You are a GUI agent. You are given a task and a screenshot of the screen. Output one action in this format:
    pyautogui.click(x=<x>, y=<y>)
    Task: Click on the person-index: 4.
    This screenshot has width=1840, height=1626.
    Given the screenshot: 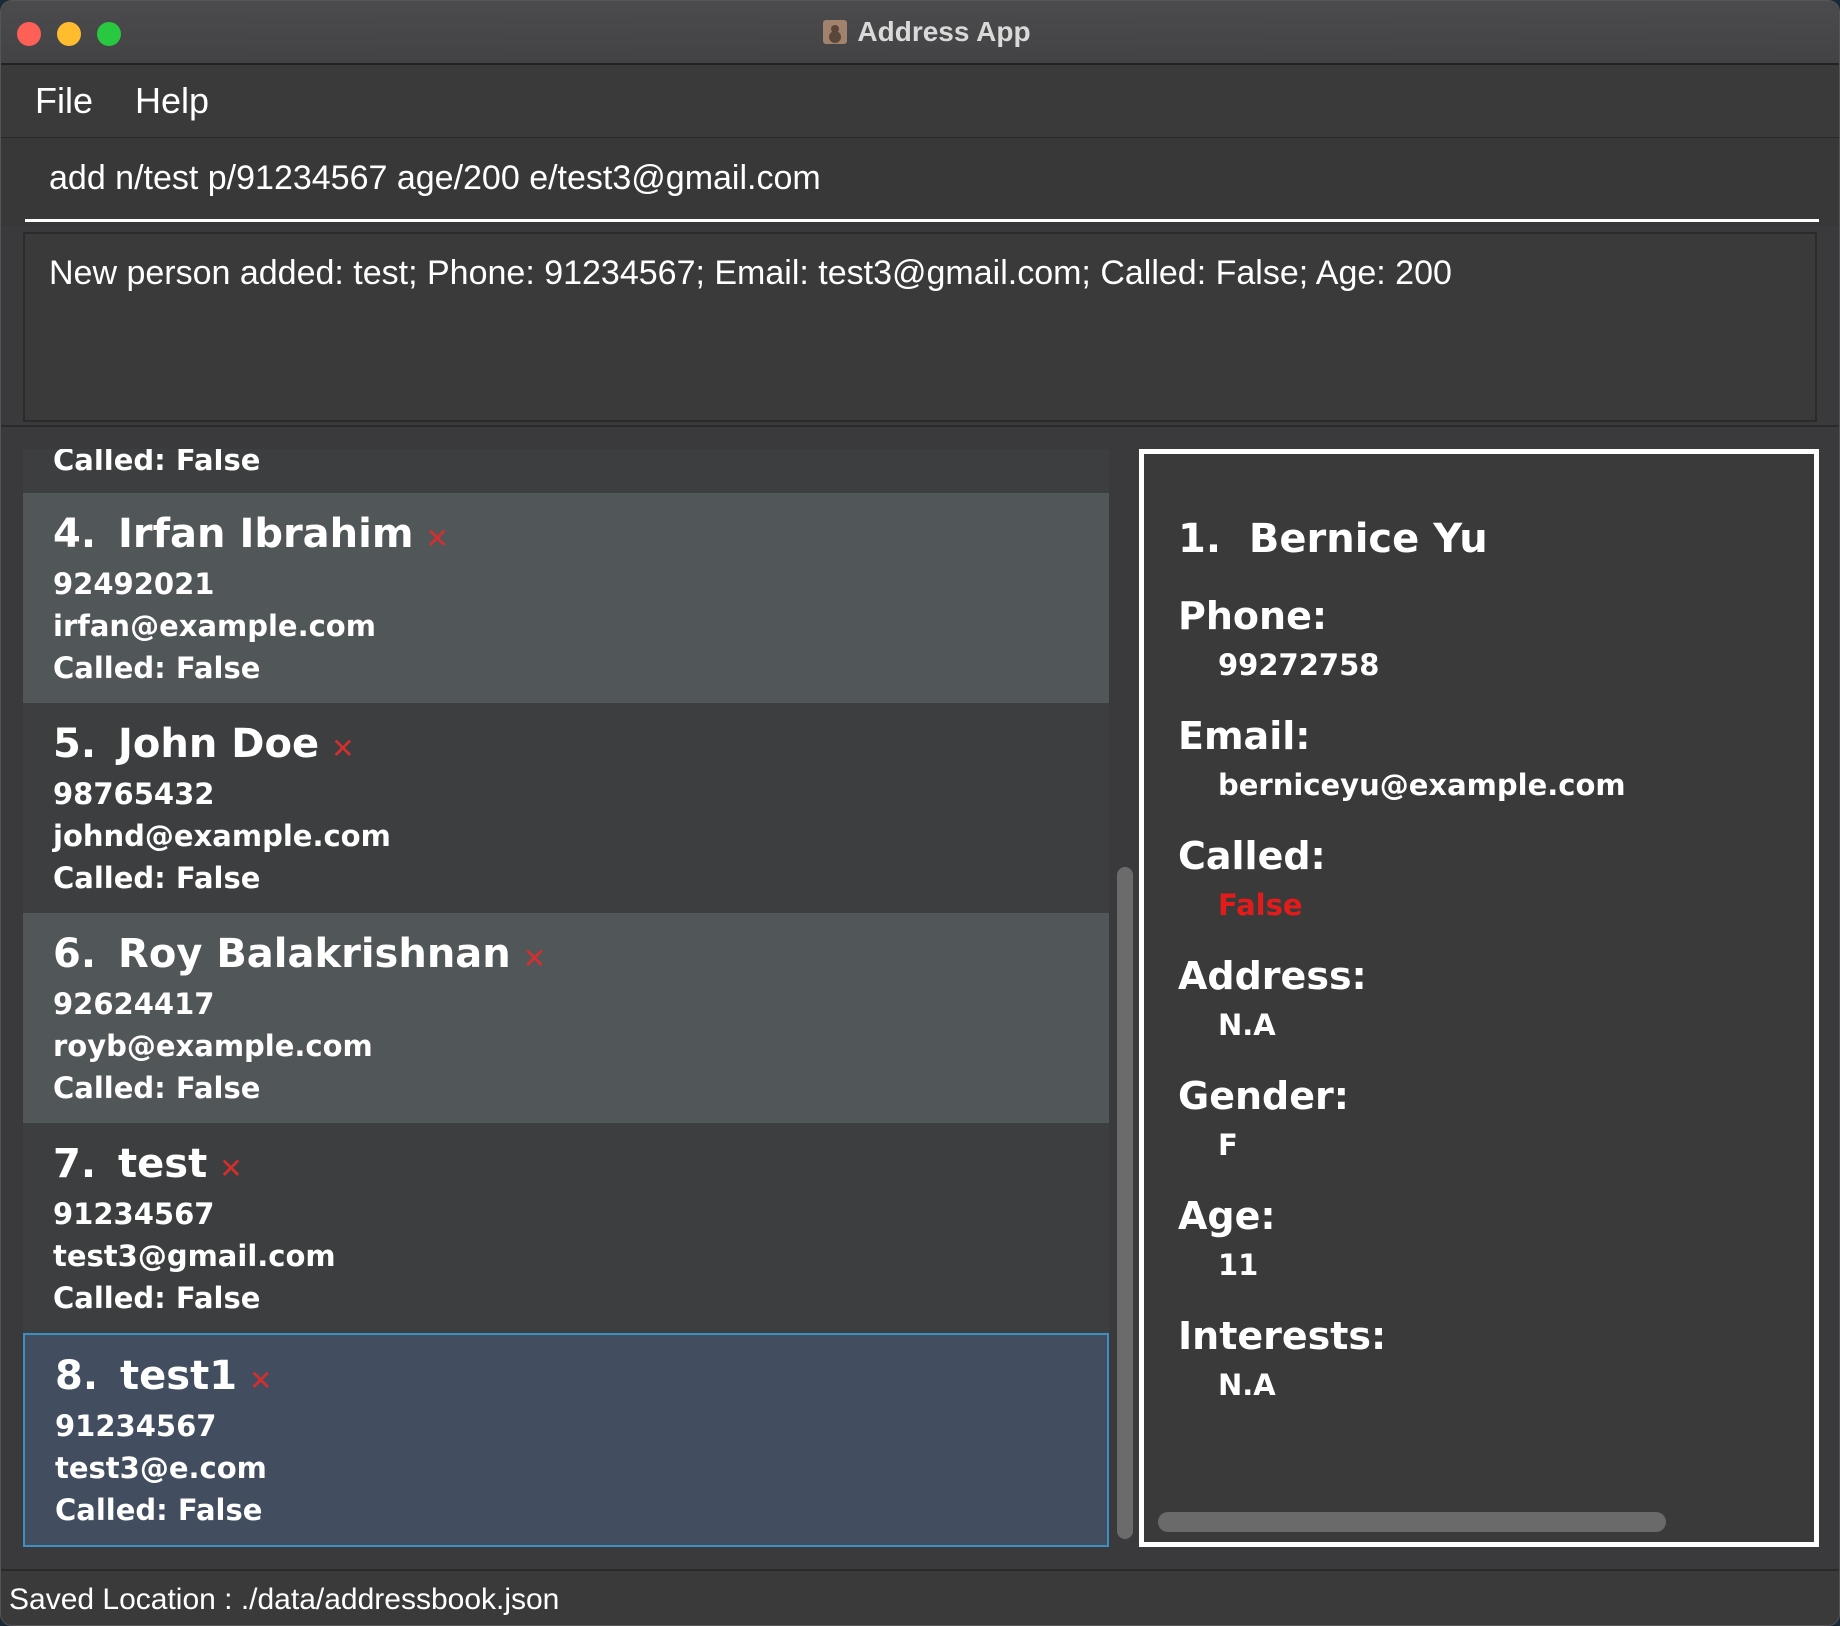 What is the action you would take?
    pyautogui.click(x=75, y=534)
    